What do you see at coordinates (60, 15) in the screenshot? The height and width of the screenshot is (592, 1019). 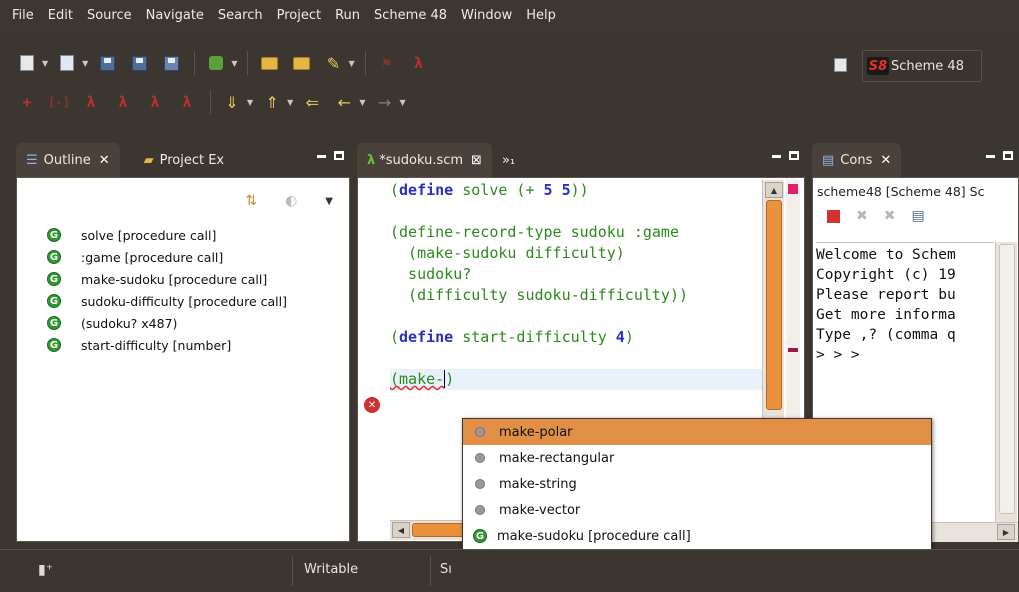 I see `menu-edit: Edit` at bounding box center [60, 15].